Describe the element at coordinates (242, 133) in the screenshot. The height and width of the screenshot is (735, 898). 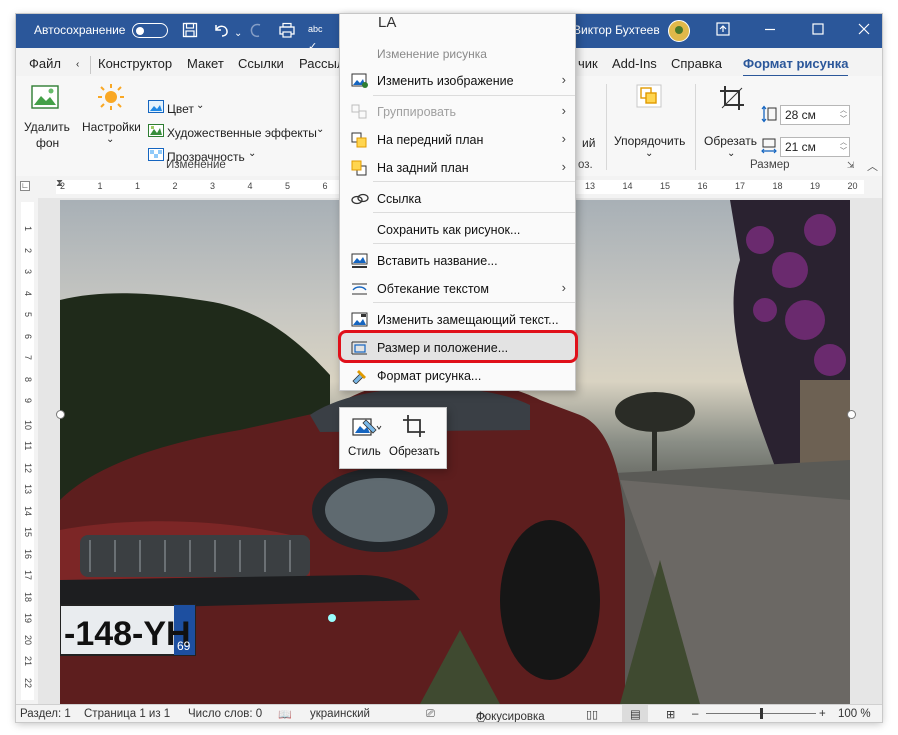
I see `artistic-effects-label: Художественные эффекты` at that location.